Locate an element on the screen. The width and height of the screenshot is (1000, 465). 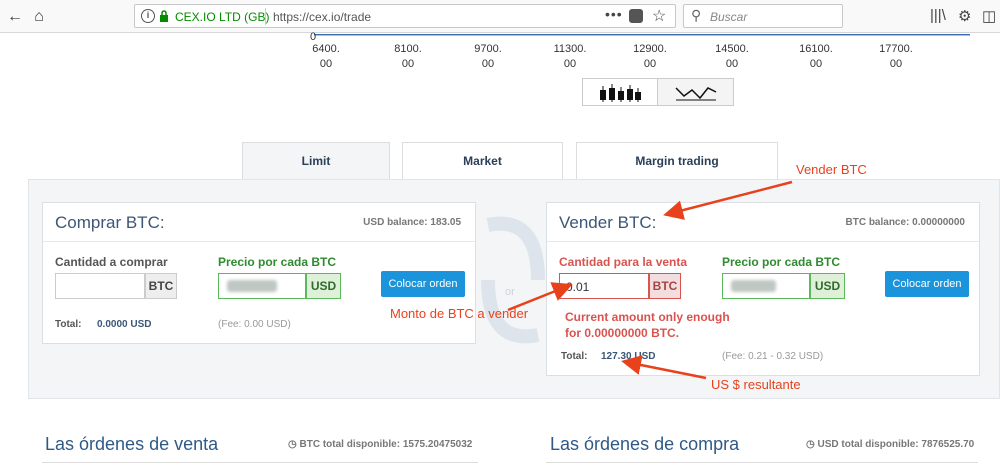
annotation-amount: Monto de BTC a vender is located at coordinates (459, 313).